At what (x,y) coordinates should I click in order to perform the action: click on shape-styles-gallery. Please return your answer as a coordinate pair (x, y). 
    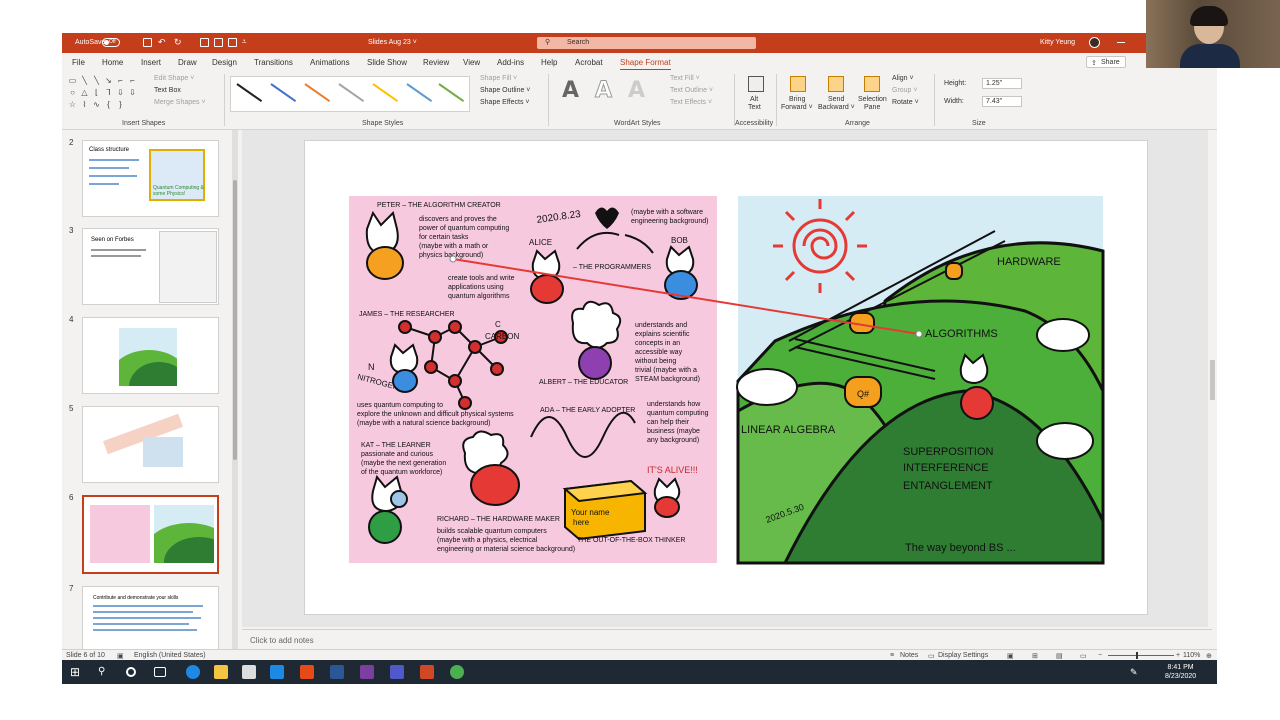
    Looking at the image, I should click on (350, 94).